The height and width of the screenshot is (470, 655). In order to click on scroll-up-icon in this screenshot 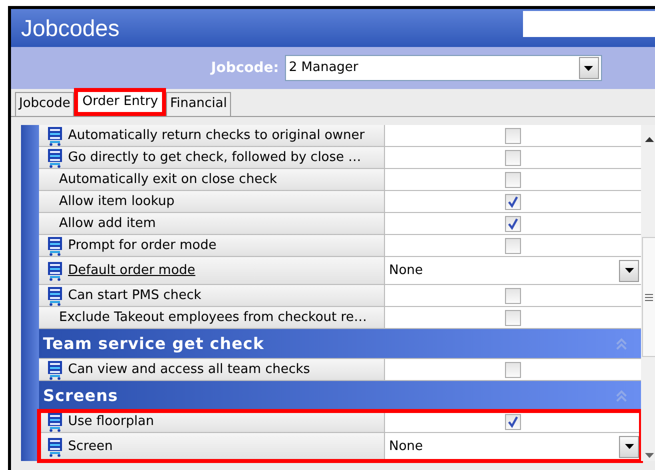, I will do `click(649, 139)`.